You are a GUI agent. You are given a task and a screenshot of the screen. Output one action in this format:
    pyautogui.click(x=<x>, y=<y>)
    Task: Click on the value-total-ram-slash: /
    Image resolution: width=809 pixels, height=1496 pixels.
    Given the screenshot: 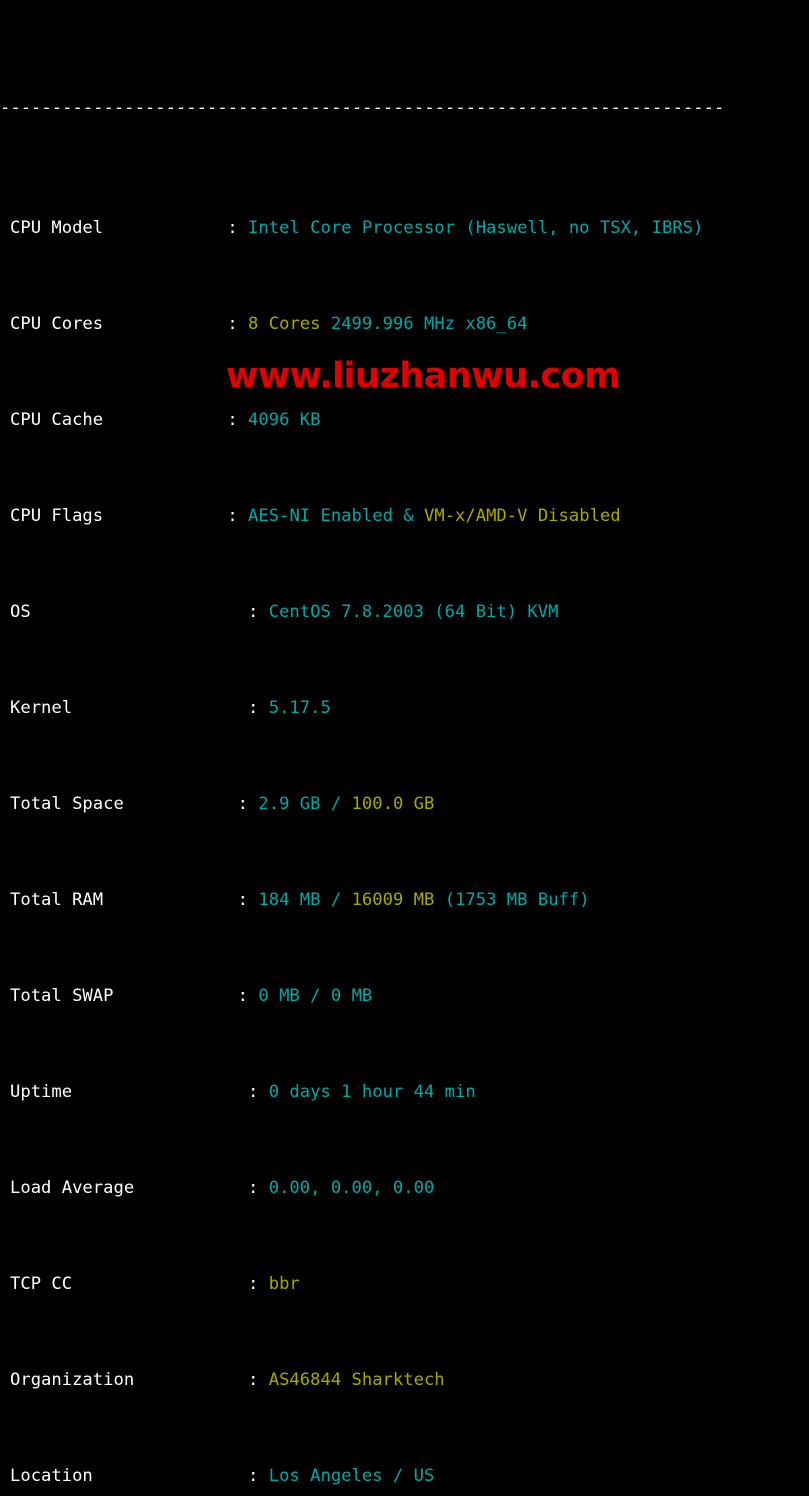 What is the action you would take?
    pyautogui.click(x=336, y=900)
    